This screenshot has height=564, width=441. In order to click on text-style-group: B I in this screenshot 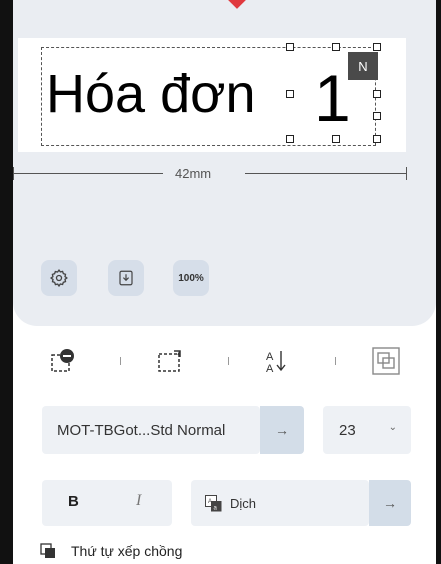, I will do `click(107, 503)`.